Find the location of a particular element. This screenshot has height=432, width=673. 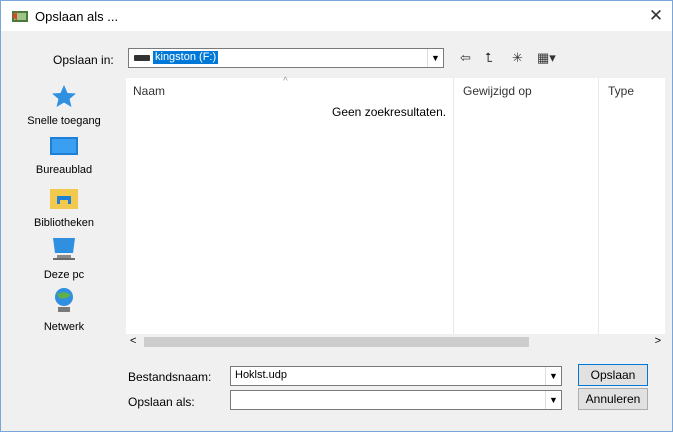

place-libraries: Bibliotheken is located at coordinates (64, 207).